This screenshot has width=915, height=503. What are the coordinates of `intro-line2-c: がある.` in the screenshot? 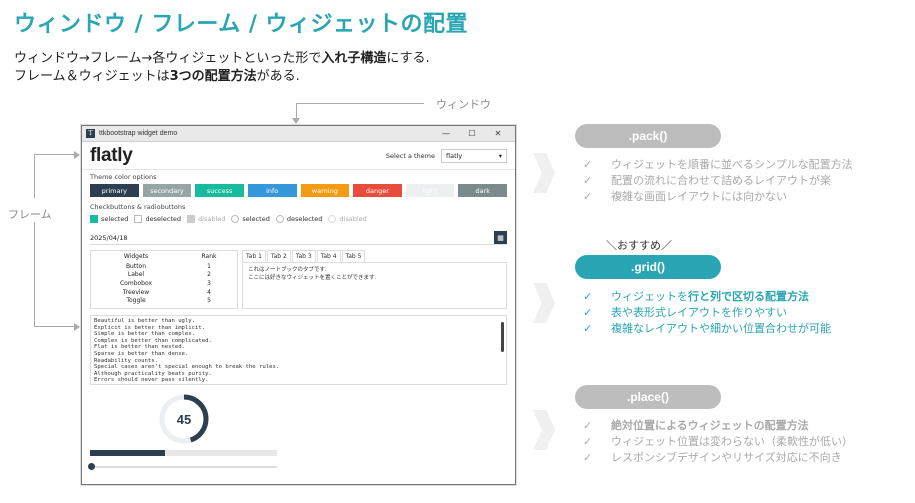 It's located at (278, 76).